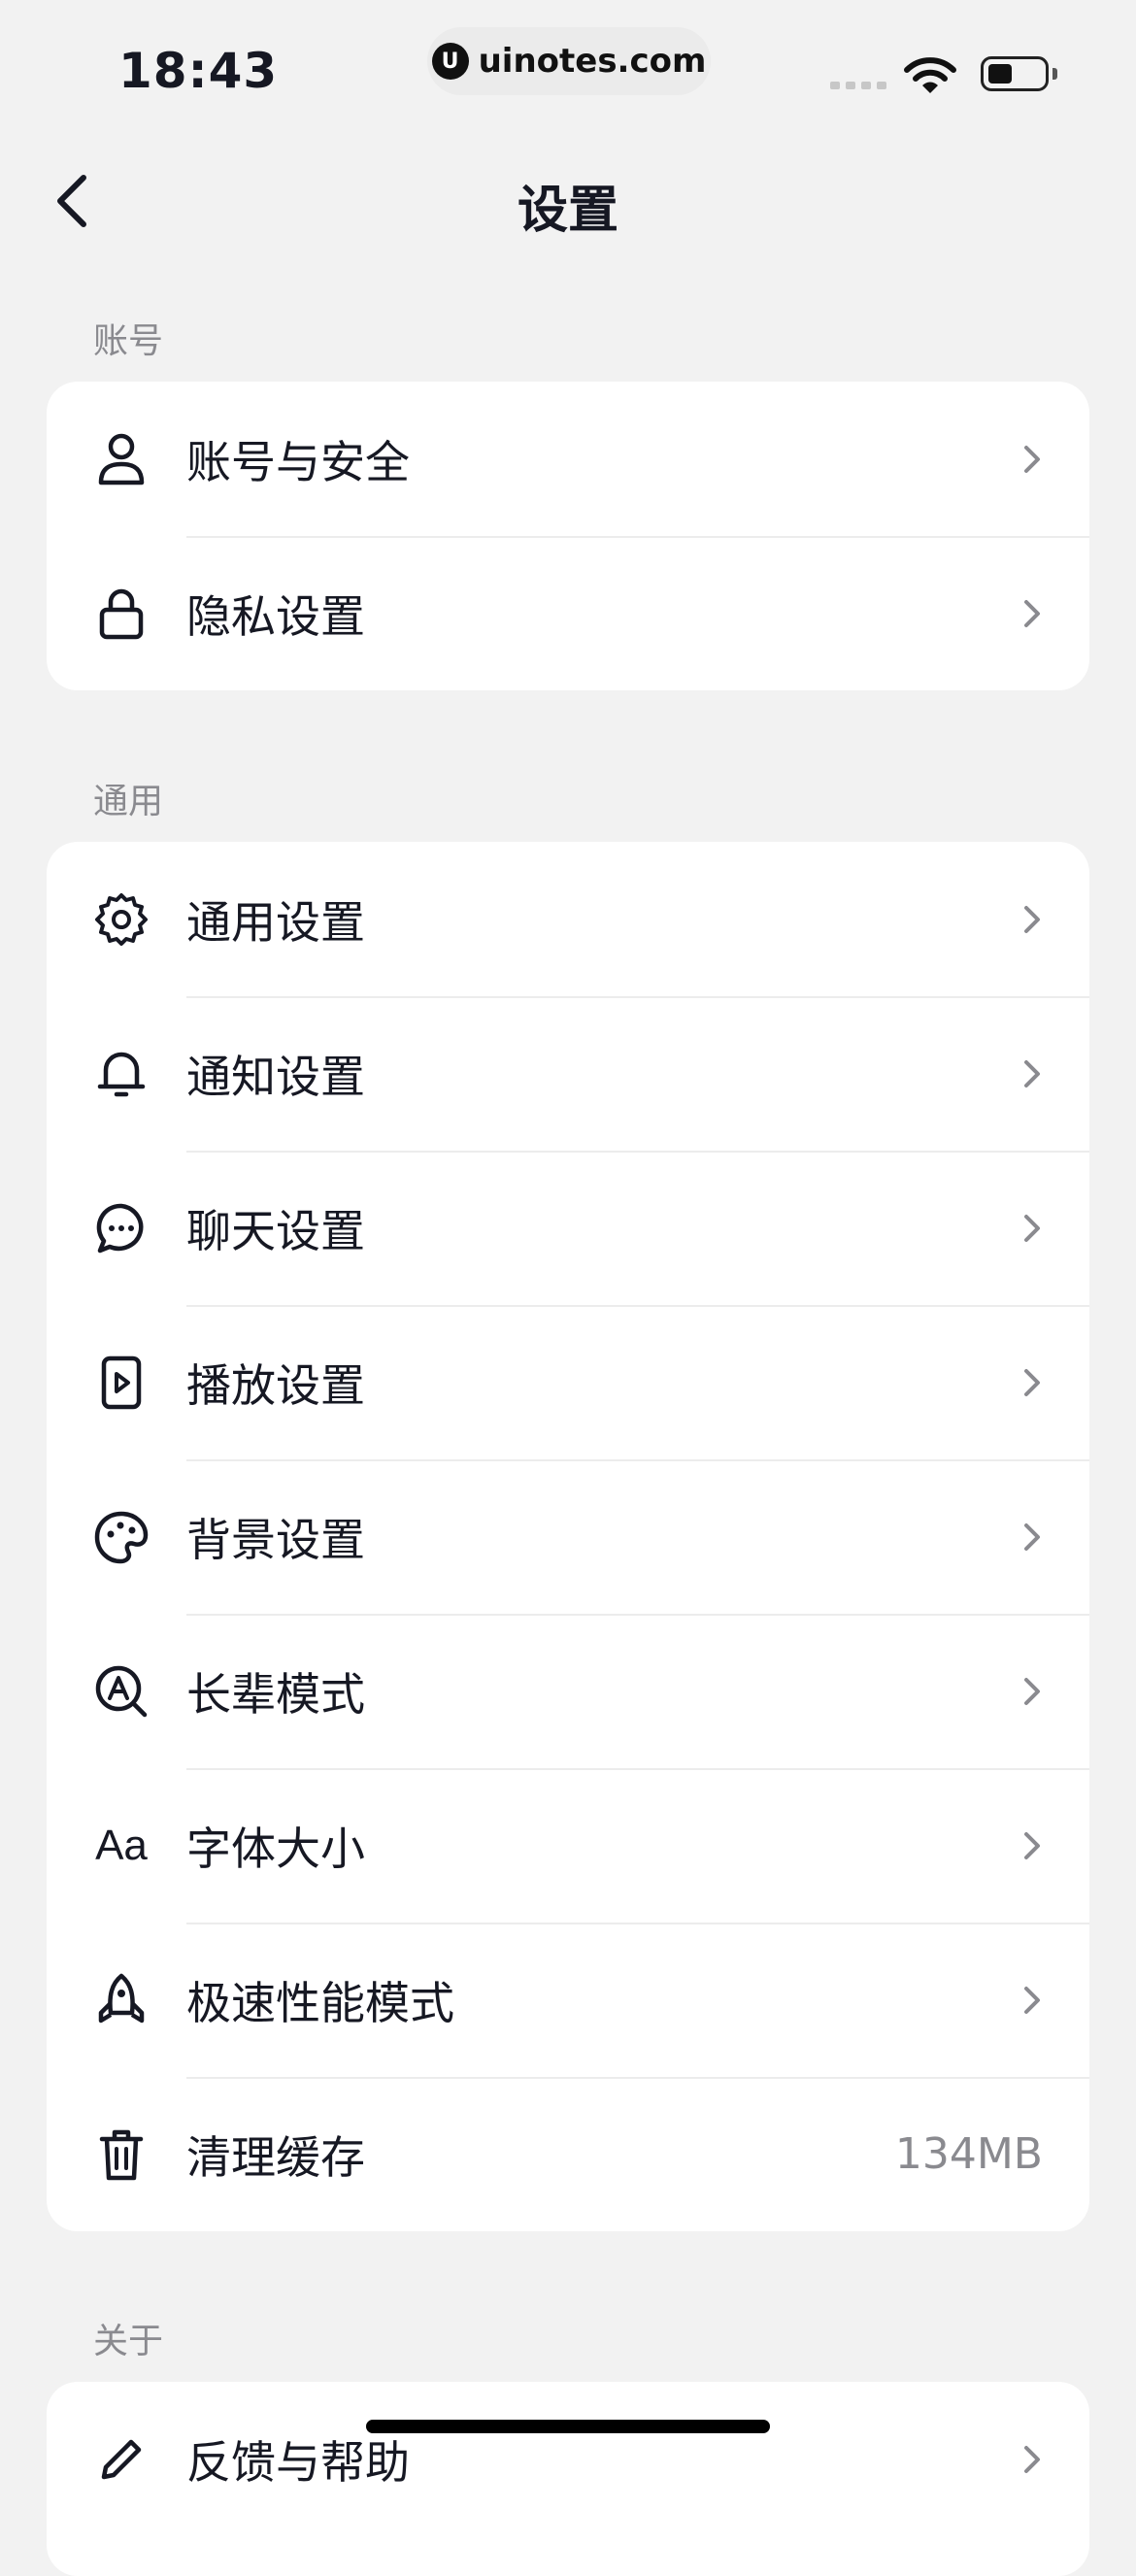 The width and height of the screenshot is (1136, 2576). I want to click on row-privacy: 隐私设置, so click(568, 613).